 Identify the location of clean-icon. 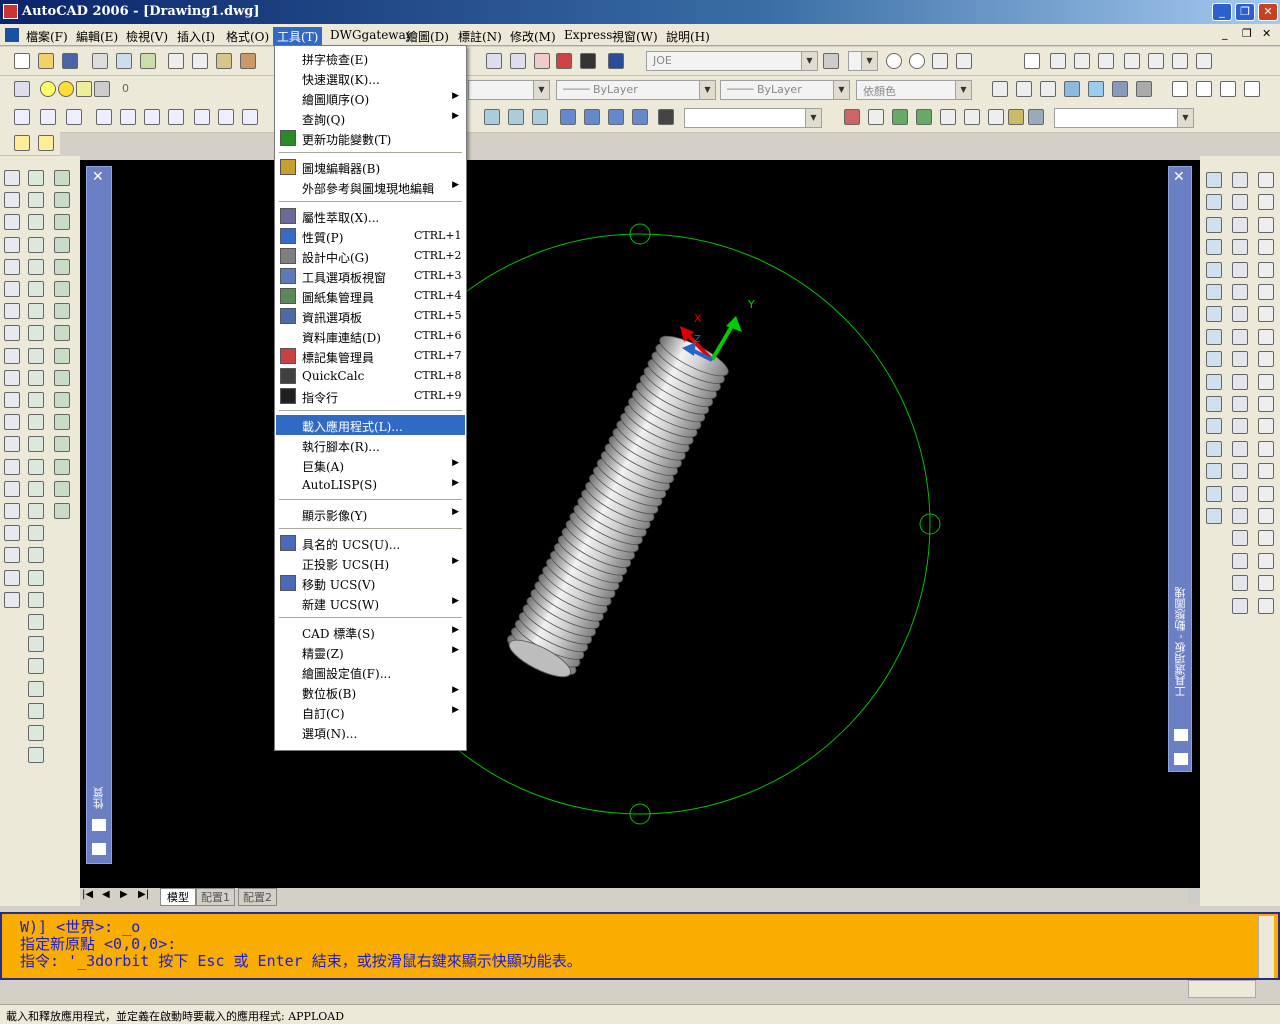
(1132, 61).